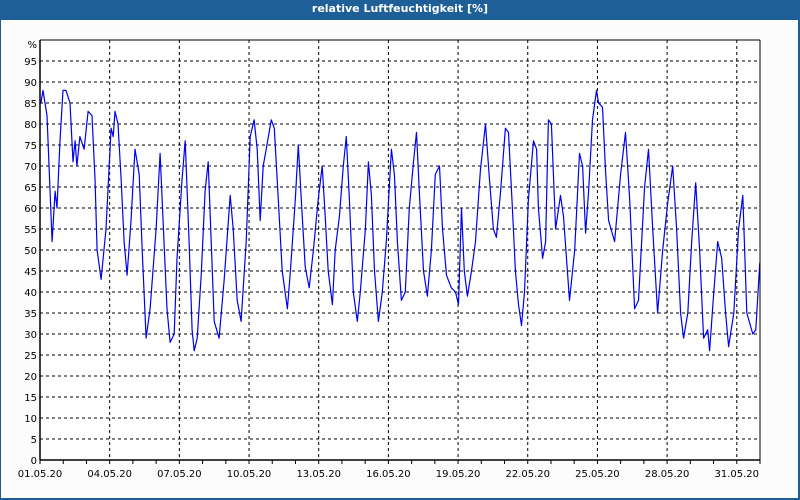 The height and width of the screenshot is (500, 800). I want to click on y-tick-label: 50, so click(30, 251).